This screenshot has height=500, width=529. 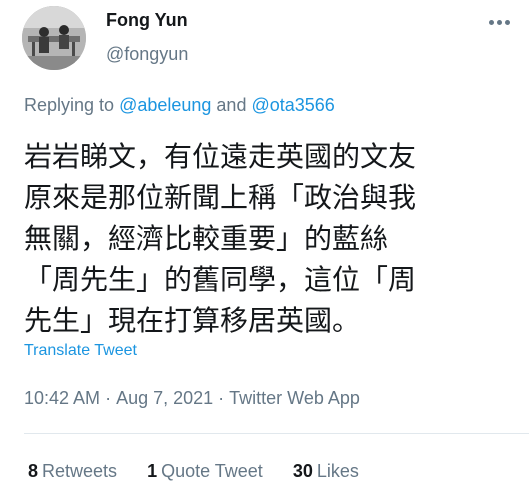 I want to click on tweet-time: 10:42 AM, so click(x=62, y=398).